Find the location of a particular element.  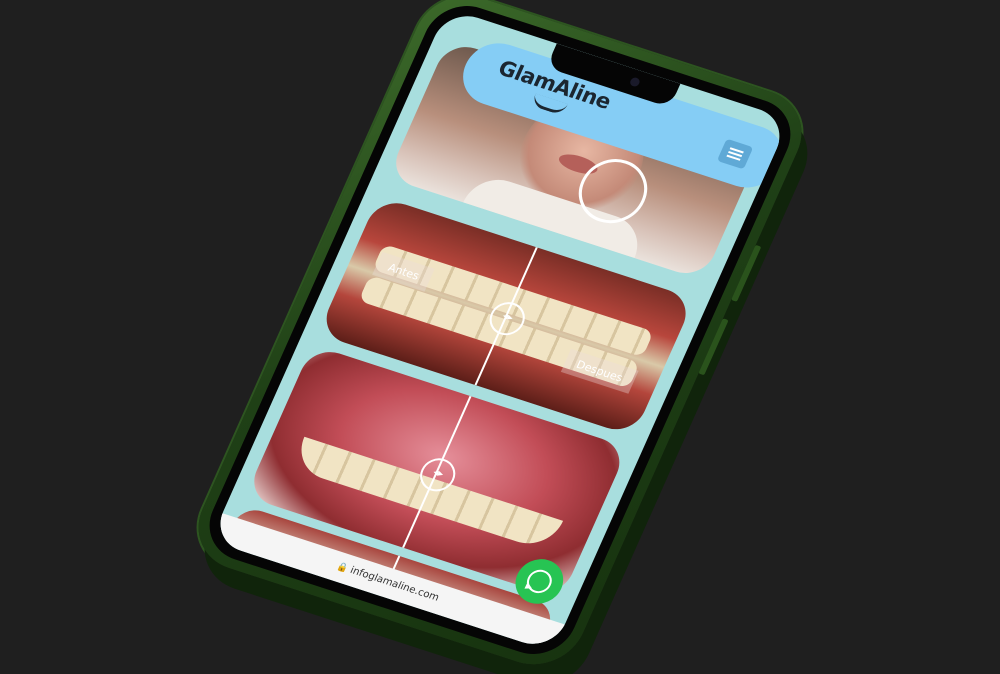

hamburger-menu-button is located at coordinates (735, 154).